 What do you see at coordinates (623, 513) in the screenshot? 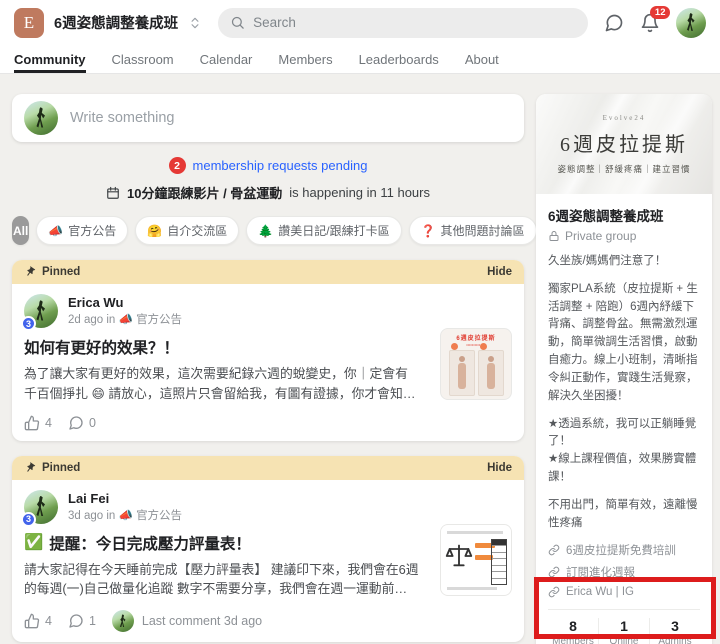
I see `group-closing: 不用出門，簡單有效，遠離慢性疼痛` at bounding box center [623, 513].